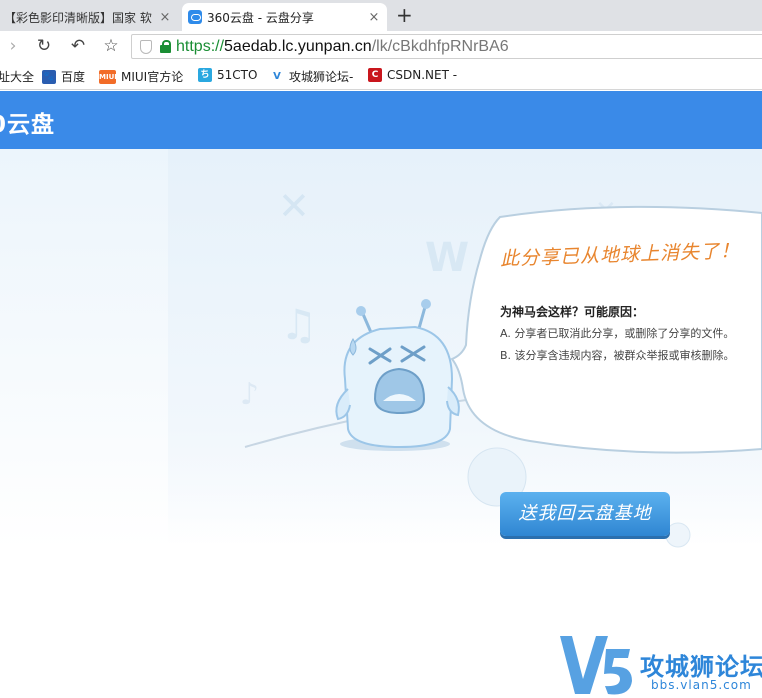 The height and width of the screenshot is (698, 762). Describe the element at coordinates (44, 46) in the screenshot. I see `reload-icon: ↻` at that location.